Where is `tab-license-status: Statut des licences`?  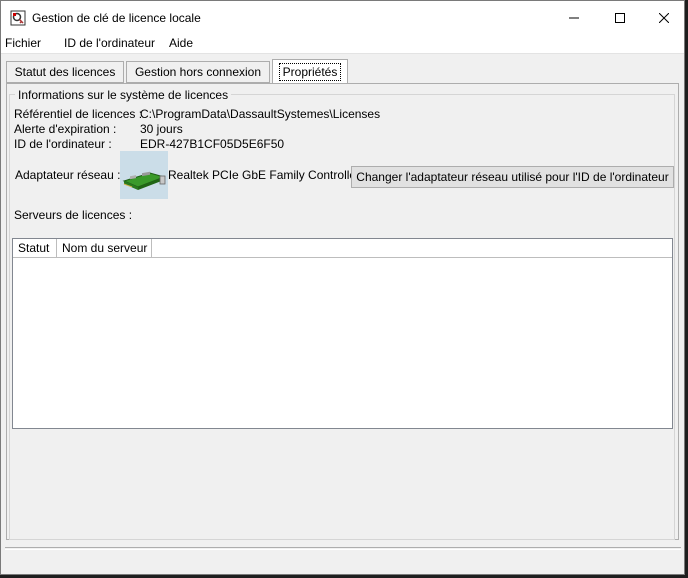 tab-license-status: Statut des licences is located at coordinates (65, 72).